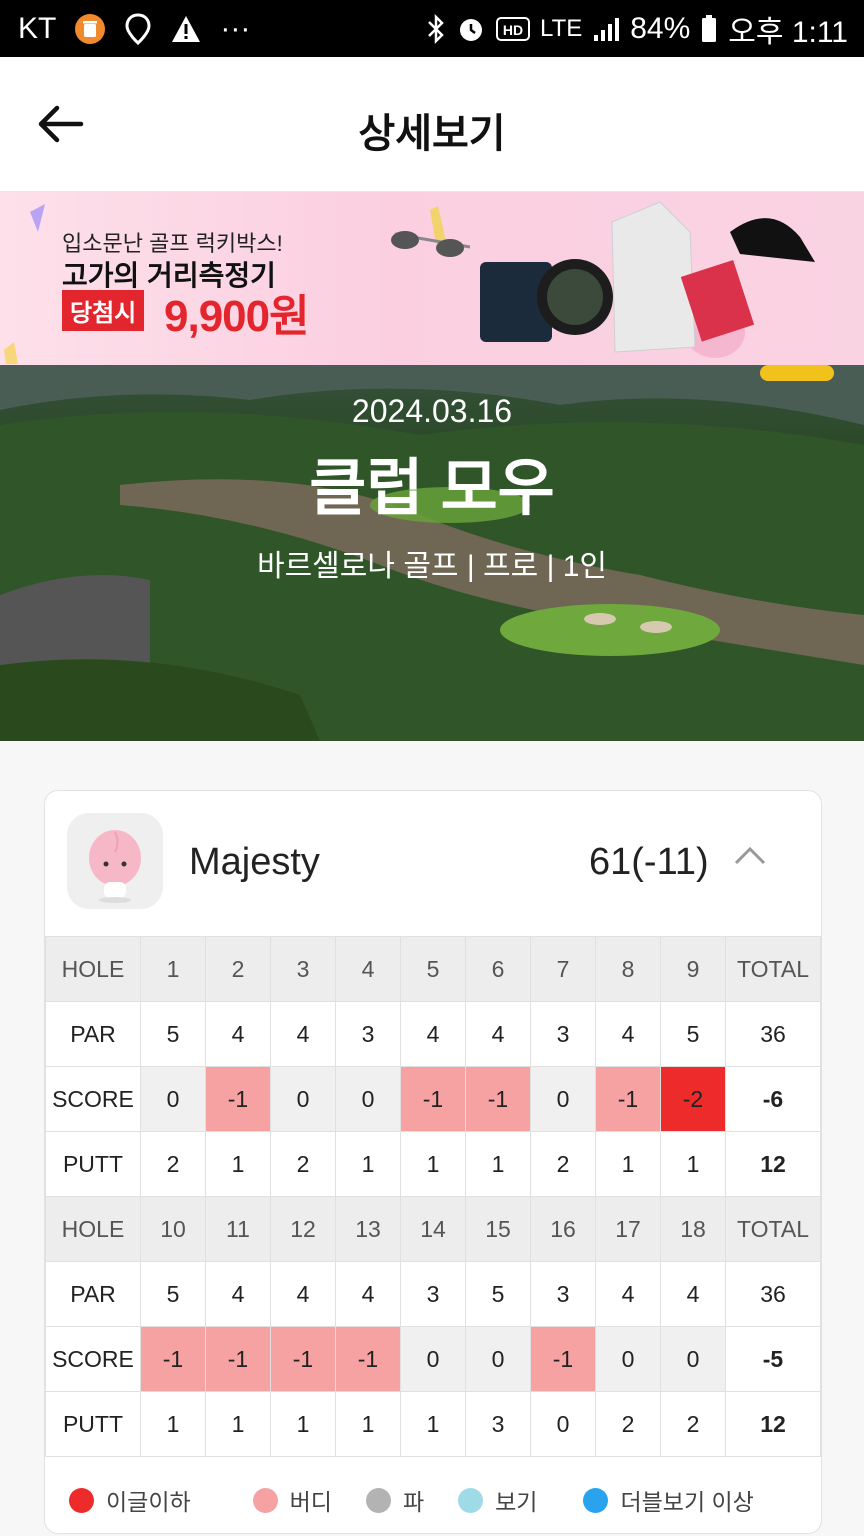 This screenshot has width=864, height=1536. I want to click on level-label: 프로, so click(511, 566).